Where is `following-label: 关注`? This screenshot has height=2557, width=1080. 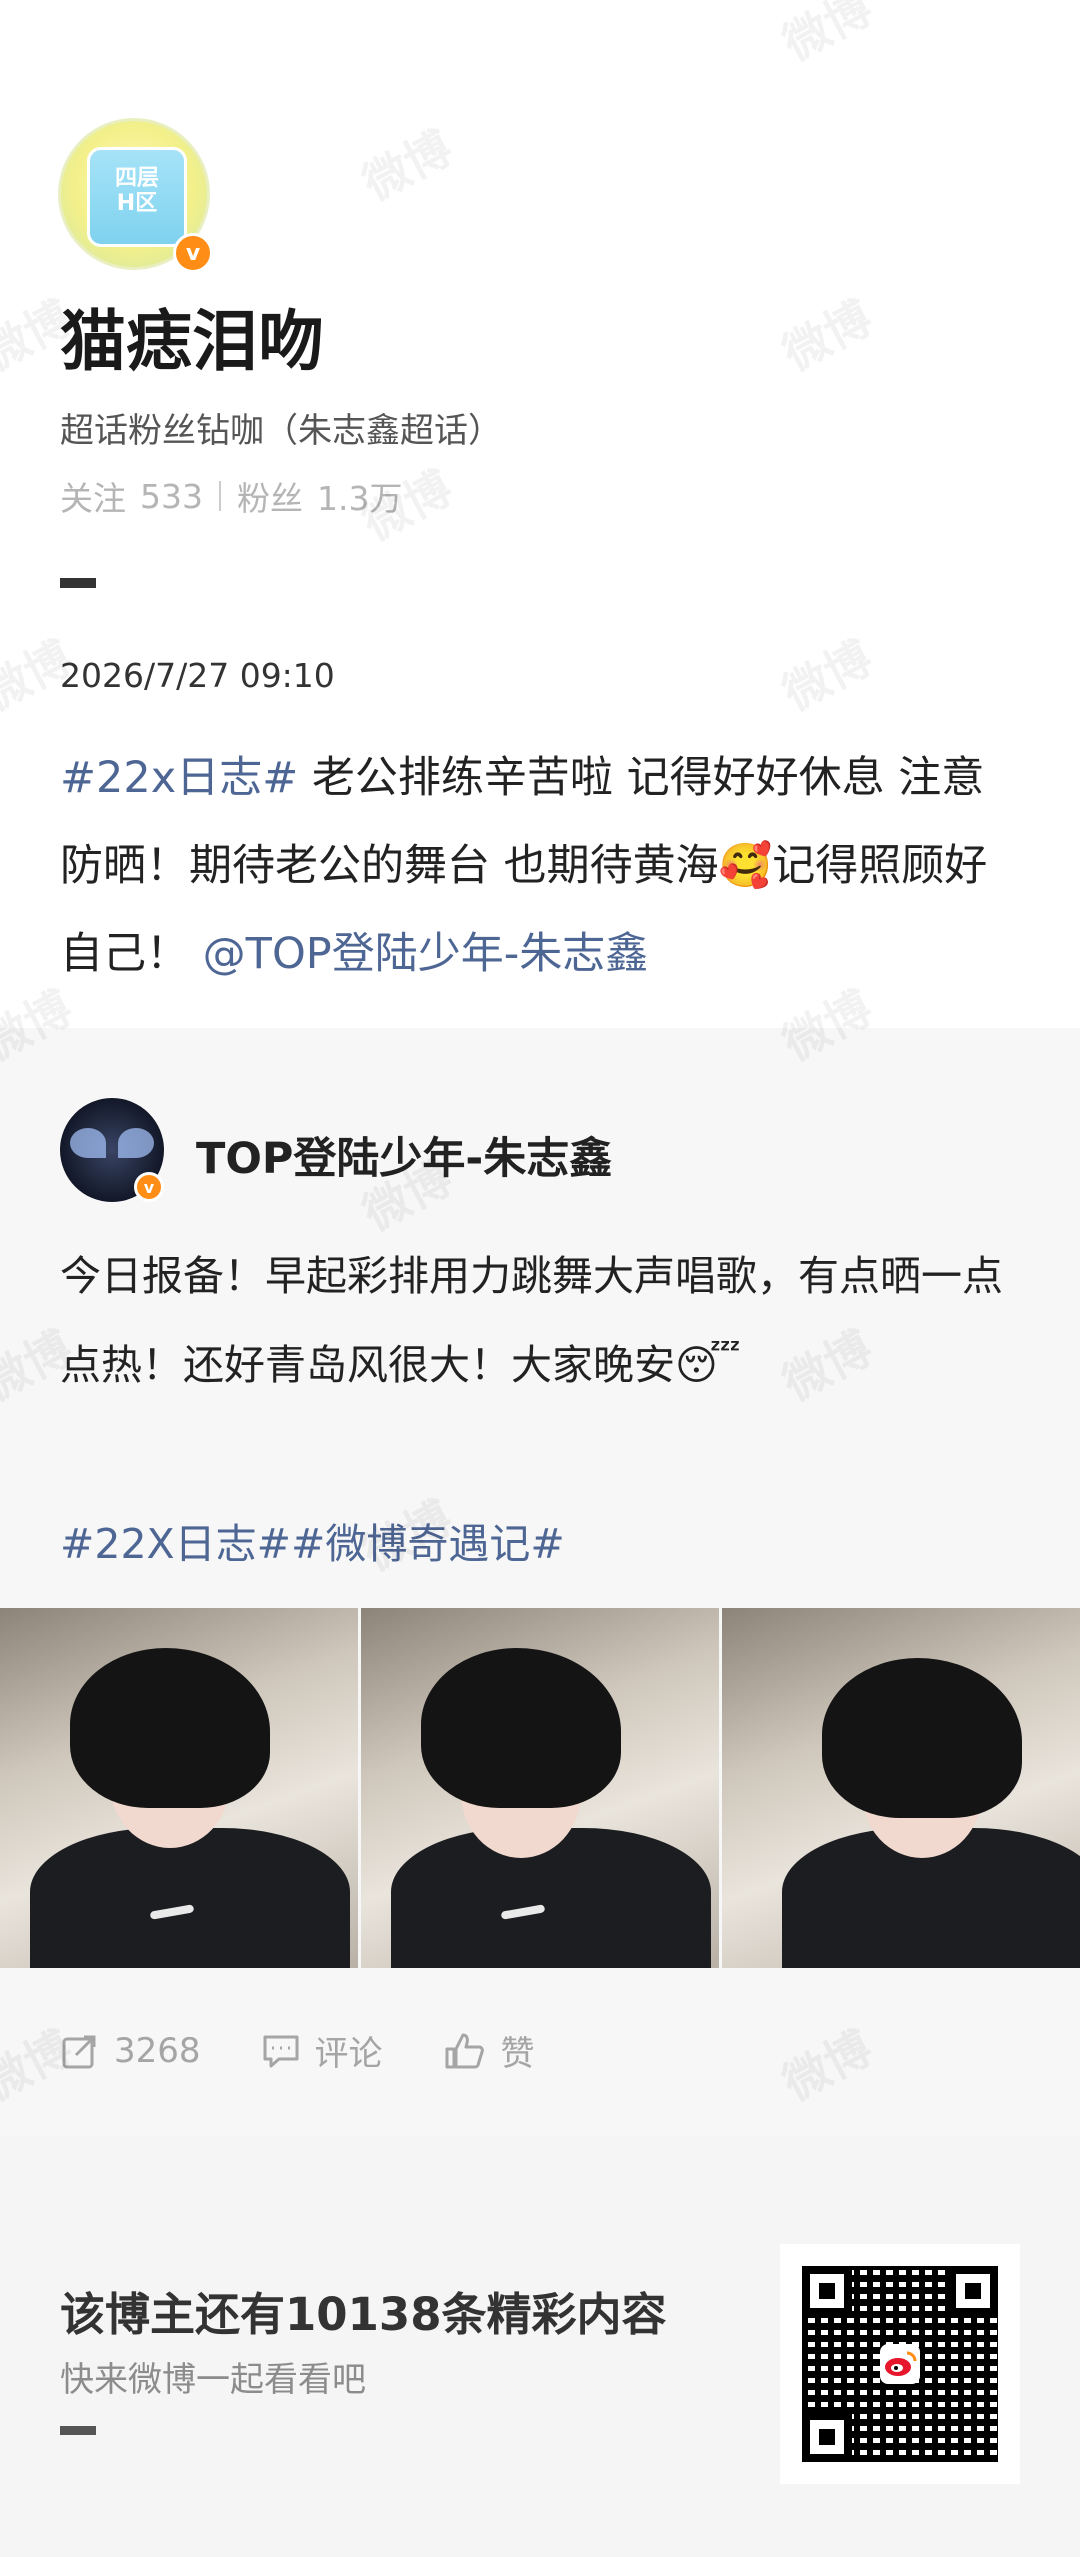 following-label: 关注 is located at coordinates (93, 496).